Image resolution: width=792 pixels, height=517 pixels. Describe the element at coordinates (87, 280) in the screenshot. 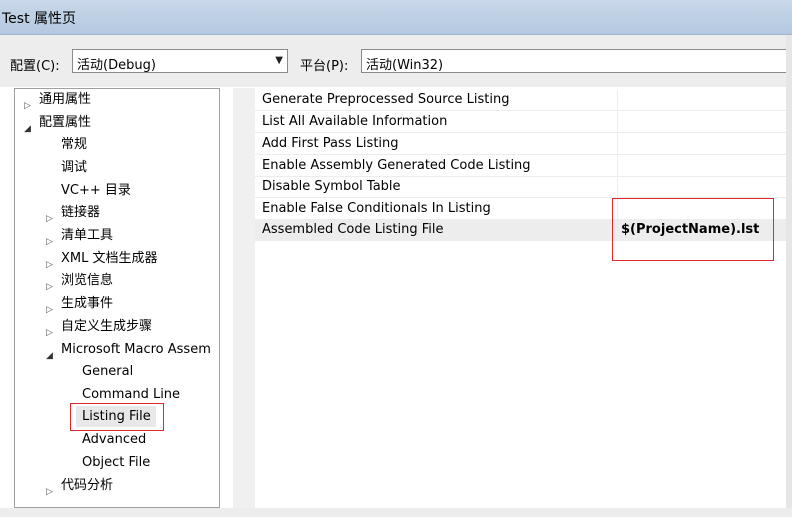

I see `tree-item-label: 浏览信息` at that location.